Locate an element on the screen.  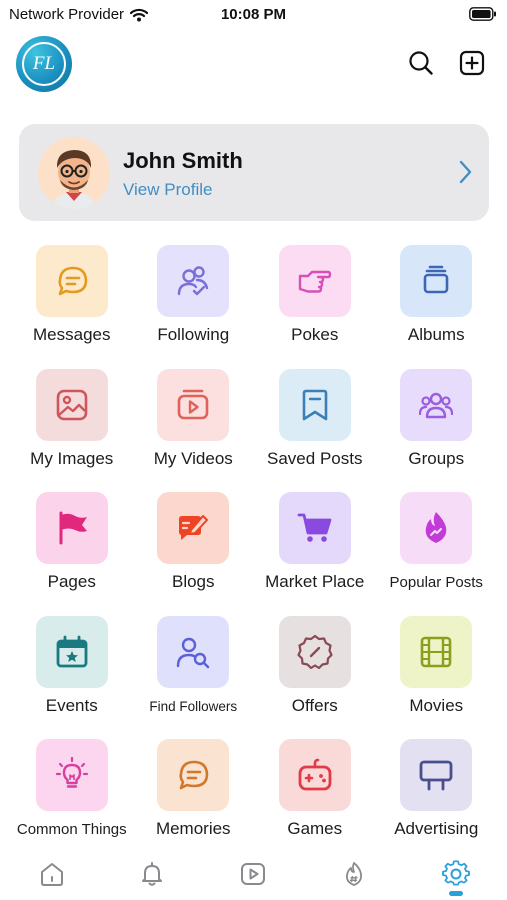
menu-item-label: Games is located at coordinates (315, 828).